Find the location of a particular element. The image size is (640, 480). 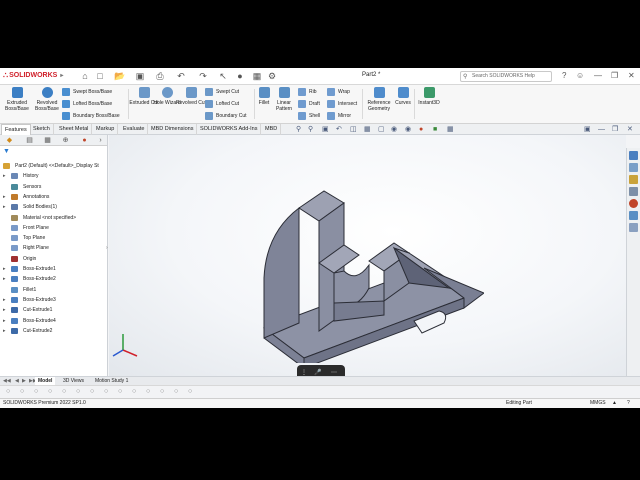

dynamic-annotation-icon: ▦ is located at coordinates (367, 129).